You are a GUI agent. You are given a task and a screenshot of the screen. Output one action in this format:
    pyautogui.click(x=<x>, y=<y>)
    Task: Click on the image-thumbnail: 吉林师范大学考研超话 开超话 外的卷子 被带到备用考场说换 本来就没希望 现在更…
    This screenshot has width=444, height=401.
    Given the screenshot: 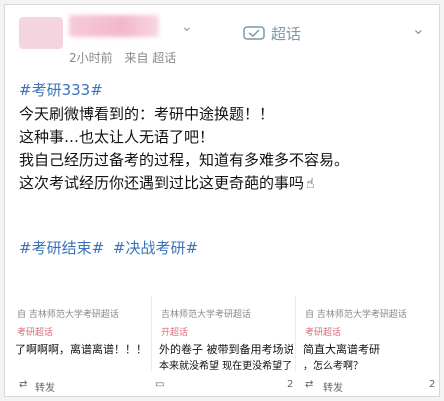 What is the action you would take?
    pyautogui.click(x=224, y=333)
    